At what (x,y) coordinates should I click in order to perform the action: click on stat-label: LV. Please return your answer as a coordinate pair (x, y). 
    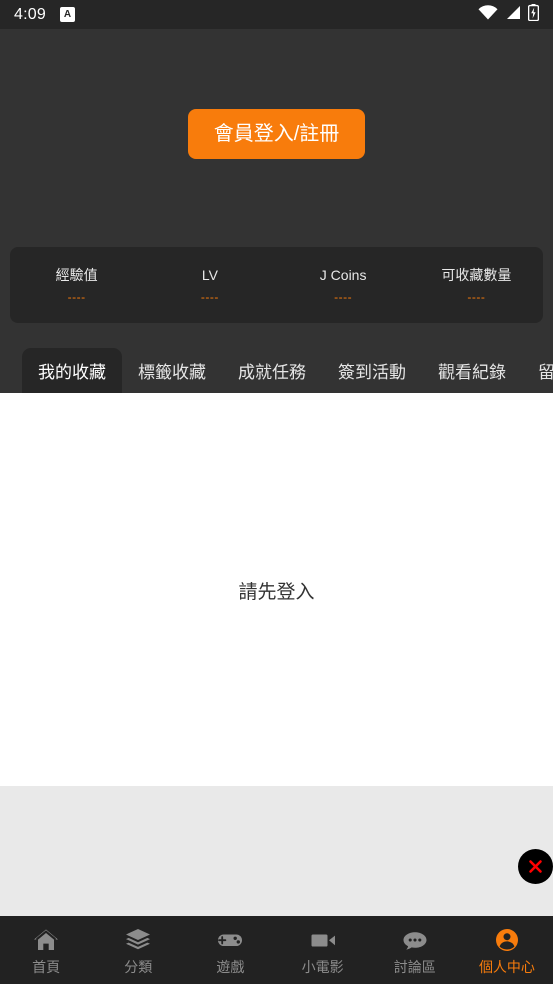
    Looking at the image, I should click on (209, 274).